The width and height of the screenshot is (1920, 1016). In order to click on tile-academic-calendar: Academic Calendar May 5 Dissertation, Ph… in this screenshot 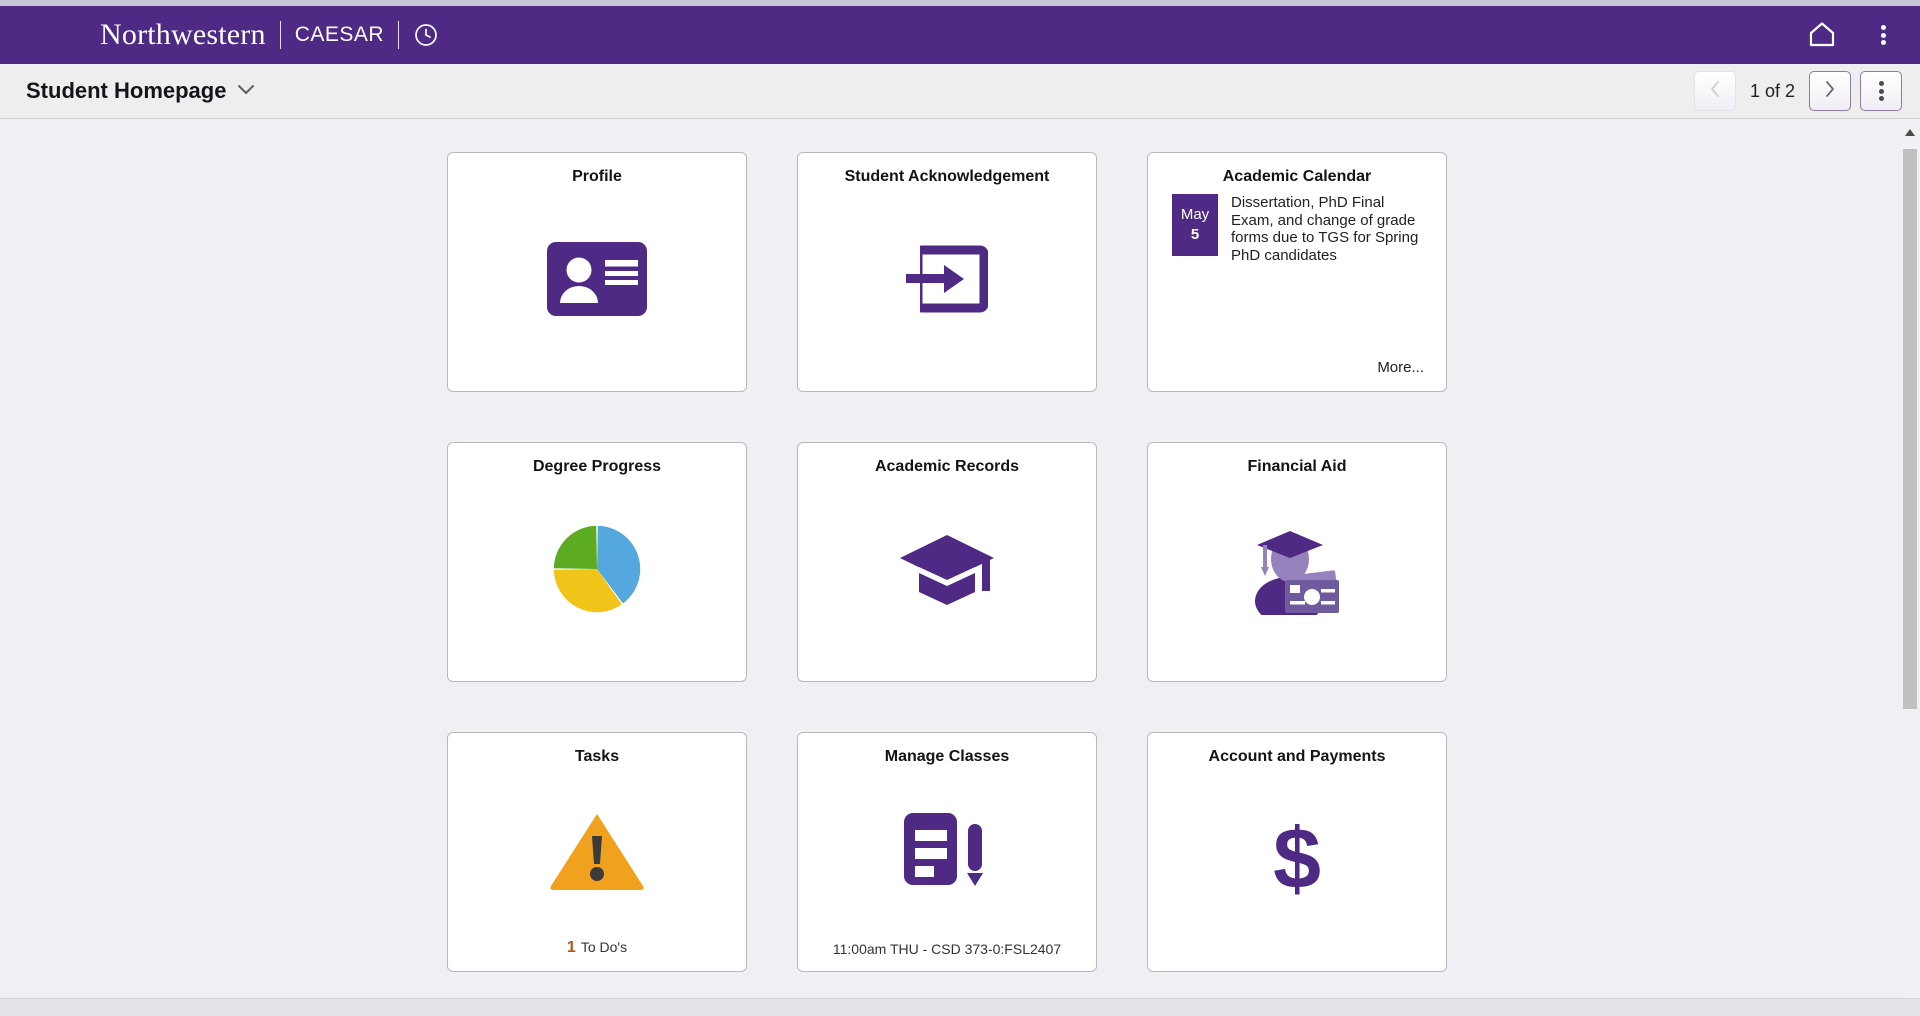, I will do `click(1297, 272)`.